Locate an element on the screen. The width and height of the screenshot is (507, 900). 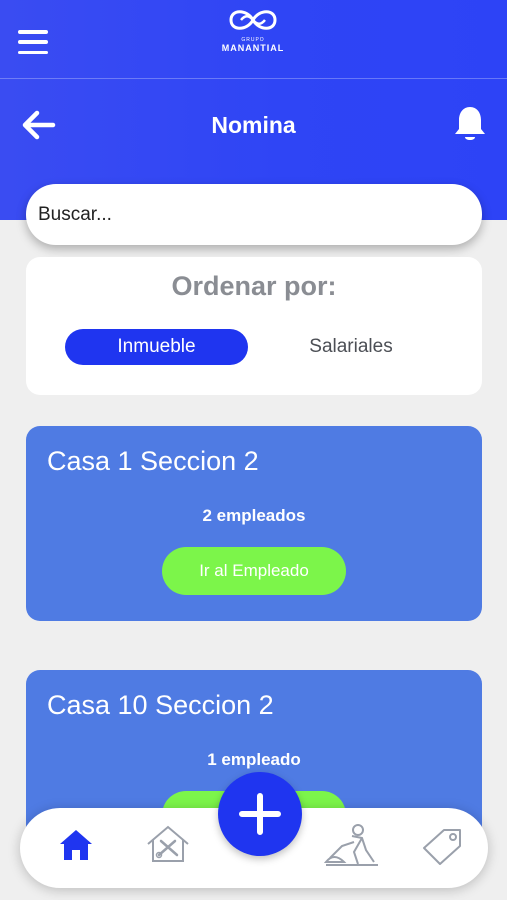
property-name: Casa 10 Seccion 2 is located at coordinates (160, 705).